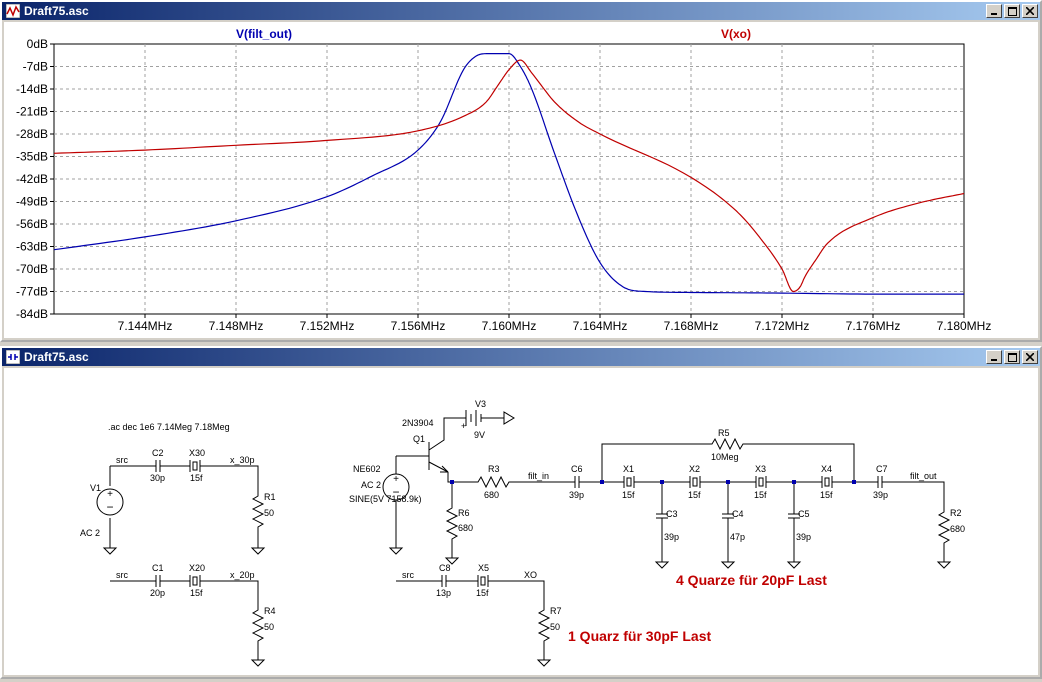 This screenshot has height=682, width=1042. What do you see at coordinates (639, 636) in the screenshot?
I see `note-one-crystal: 1 Quarz für 30pF Last` at bounding box center [639, 636].